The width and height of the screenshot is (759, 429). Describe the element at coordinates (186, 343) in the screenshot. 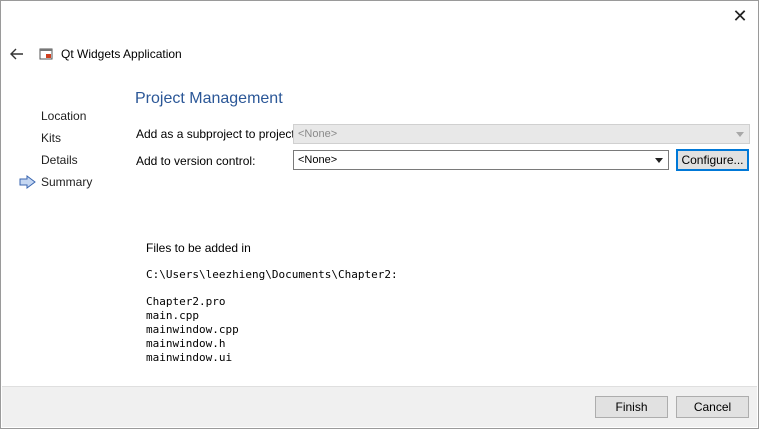

I see `file-item: mainwindow.h` at that location.